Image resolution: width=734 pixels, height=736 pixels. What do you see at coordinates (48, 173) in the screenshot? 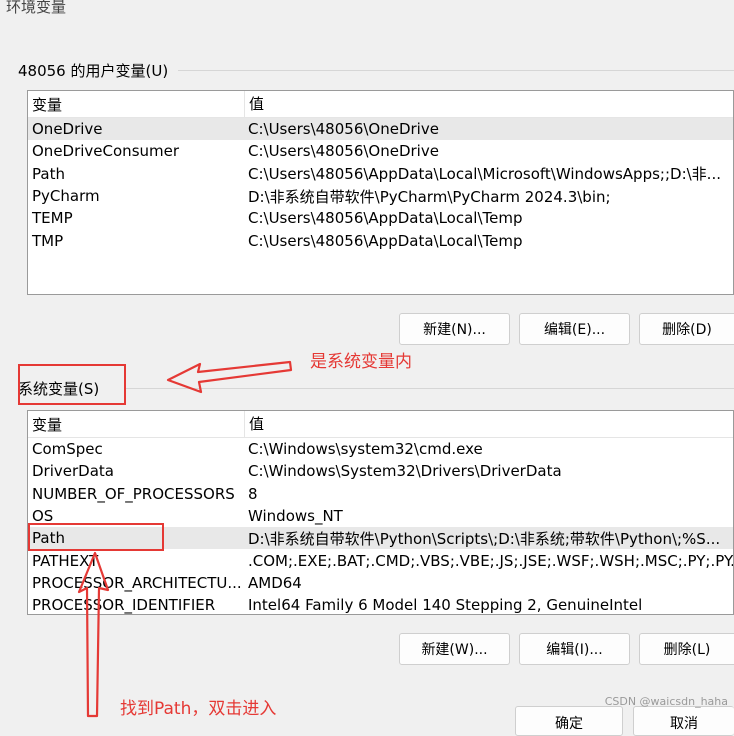
I see `user-var-name: Path` at bounding box center [48, 173].